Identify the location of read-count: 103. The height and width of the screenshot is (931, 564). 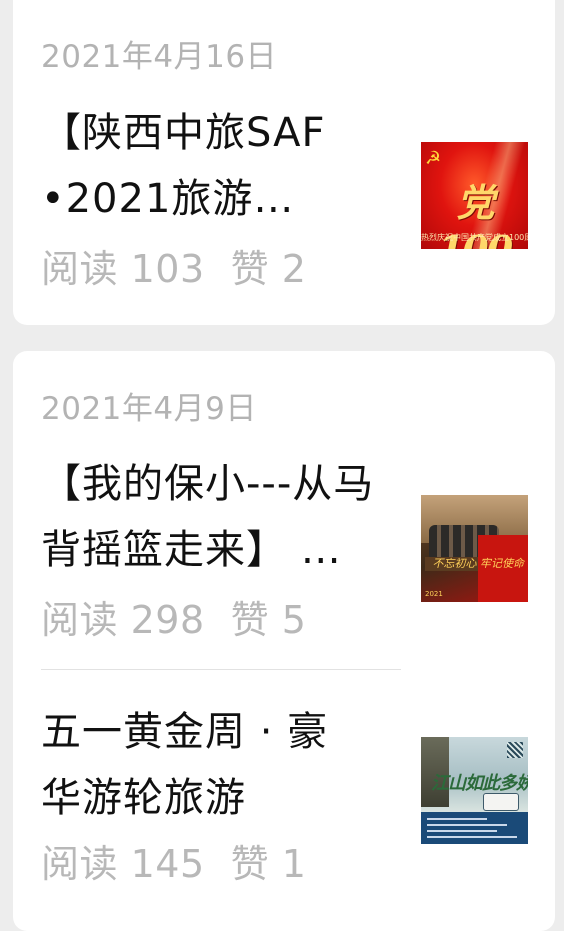
(167, 269).